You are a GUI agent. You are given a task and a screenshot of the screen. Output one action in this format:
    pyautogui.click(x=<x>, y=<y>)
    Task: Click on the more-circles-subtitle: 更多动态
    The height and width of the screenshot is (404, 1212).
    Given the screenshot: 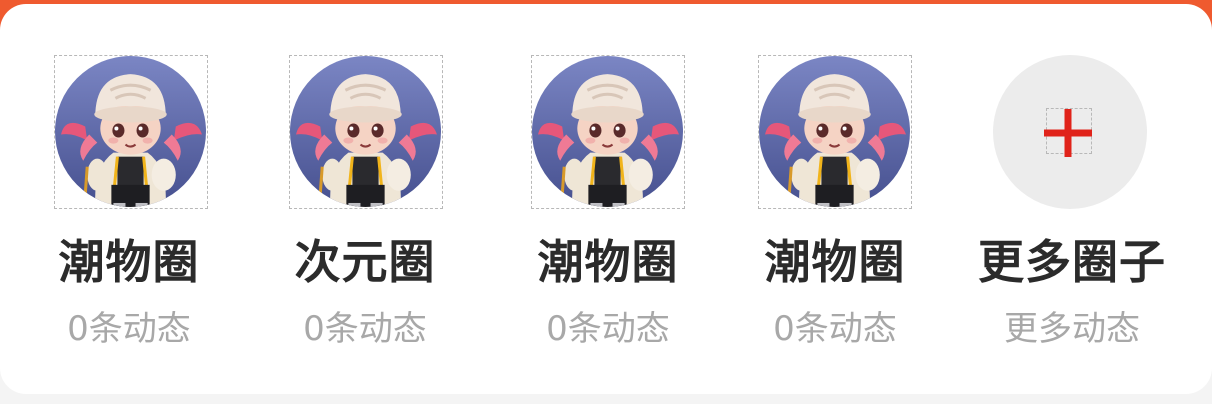 What is the action you would take?
    pyautogui.click(x=1072, y=329)
    